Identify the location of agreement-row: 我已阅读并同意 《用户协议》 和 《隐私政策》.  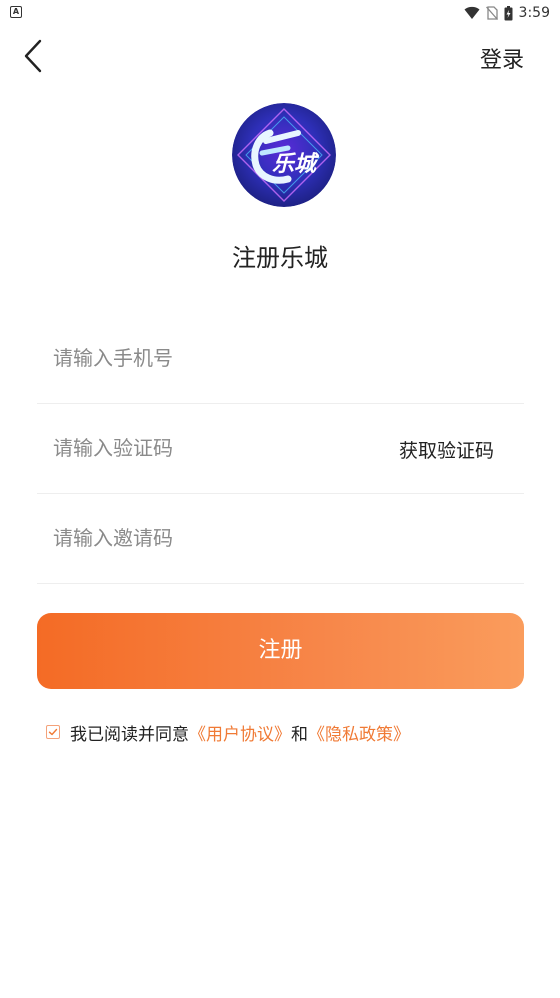
(228, 732).